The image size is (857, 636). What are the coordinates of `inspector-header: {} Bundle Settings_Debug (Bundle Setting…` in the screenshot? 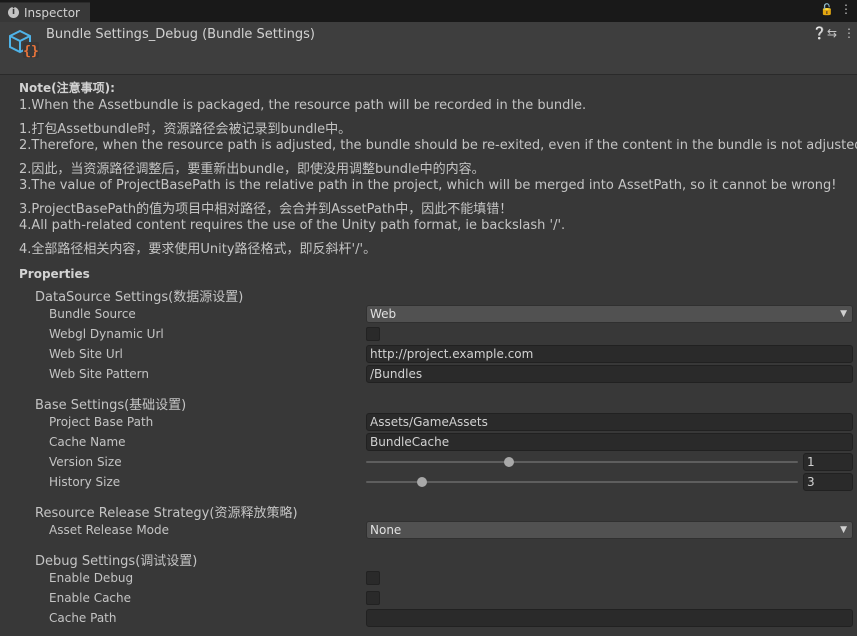 It's located at (428, 48).